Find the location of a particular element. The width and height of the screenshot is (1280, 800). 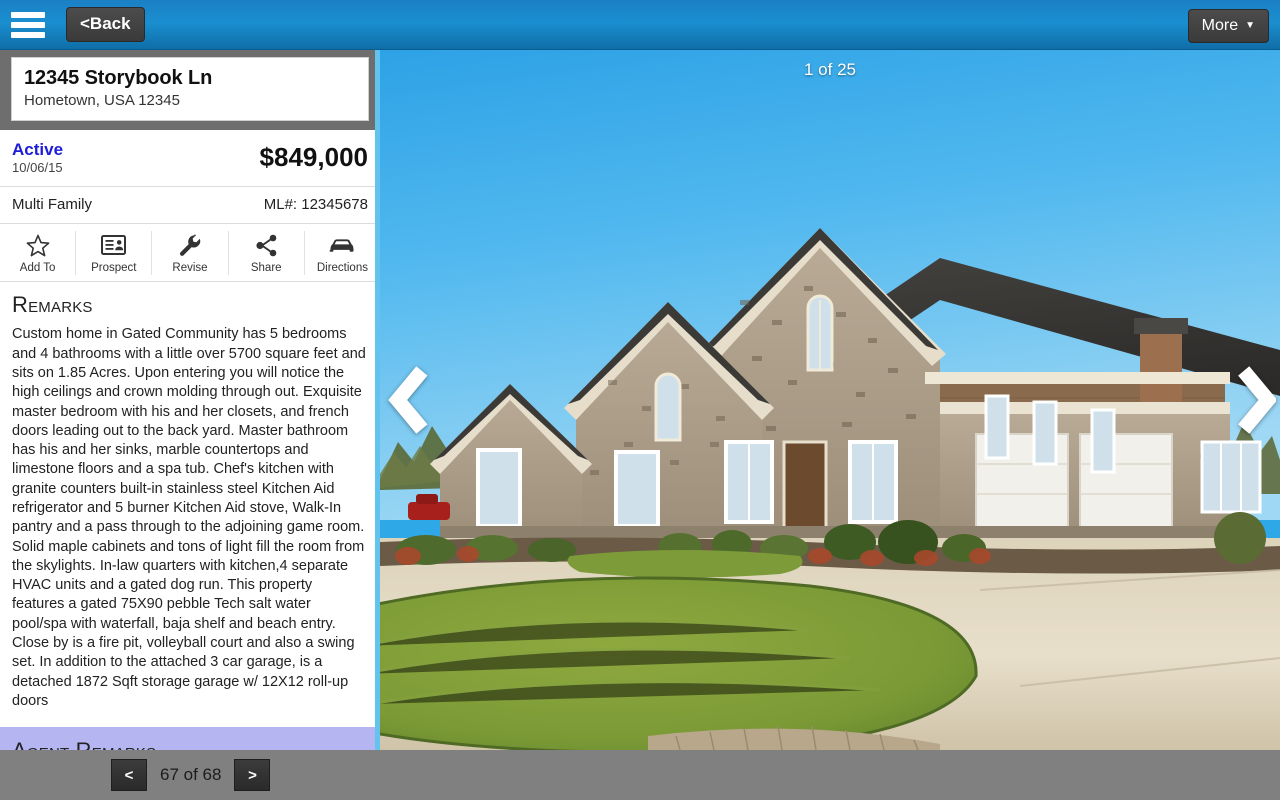

prospect-button: Prospect is located at coordinates (114, 253).